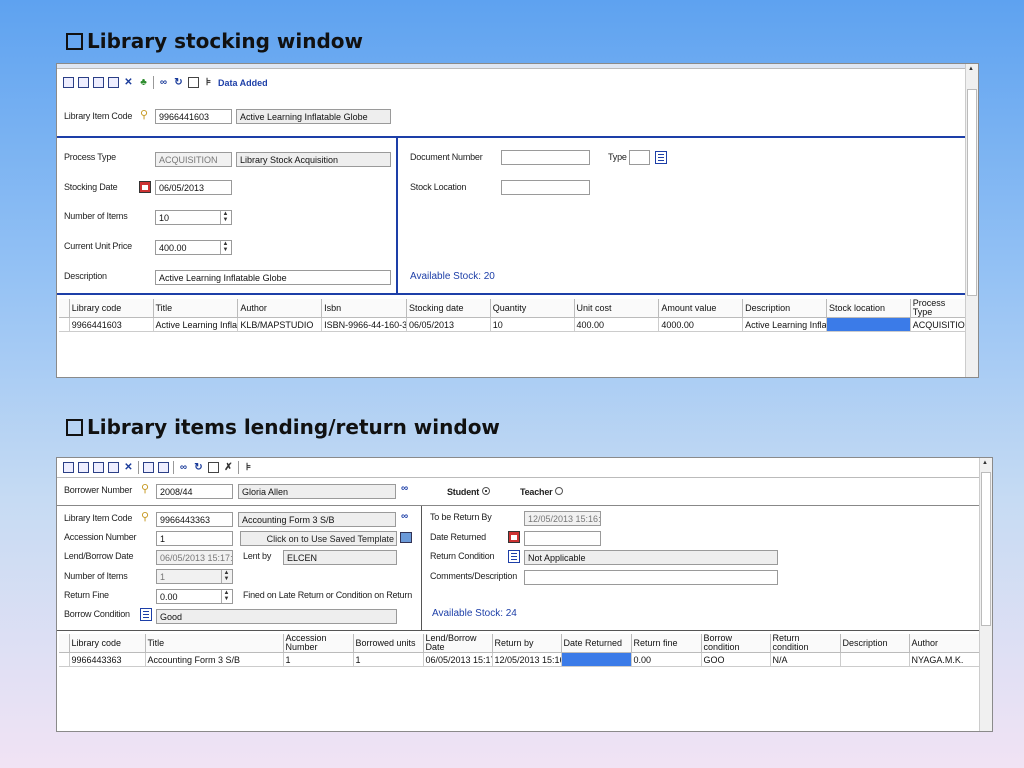 This screenshot has height=768, width=1024. I want to click on cancel-icon: ✗, so click(228, 467).